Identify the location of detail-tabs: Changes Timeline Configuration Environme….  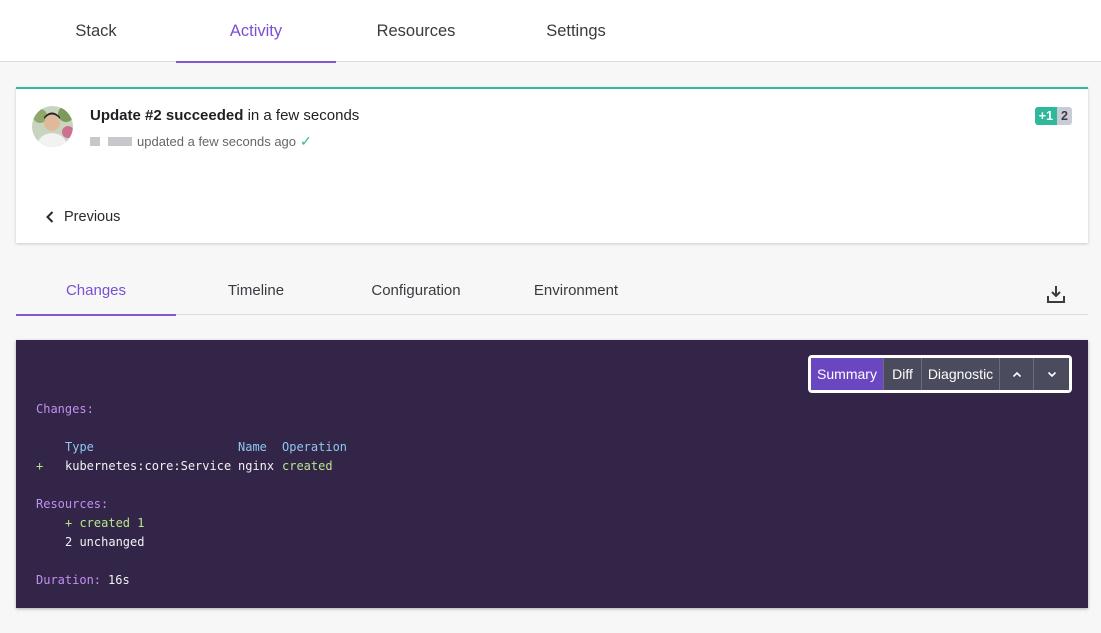
(552, 291).